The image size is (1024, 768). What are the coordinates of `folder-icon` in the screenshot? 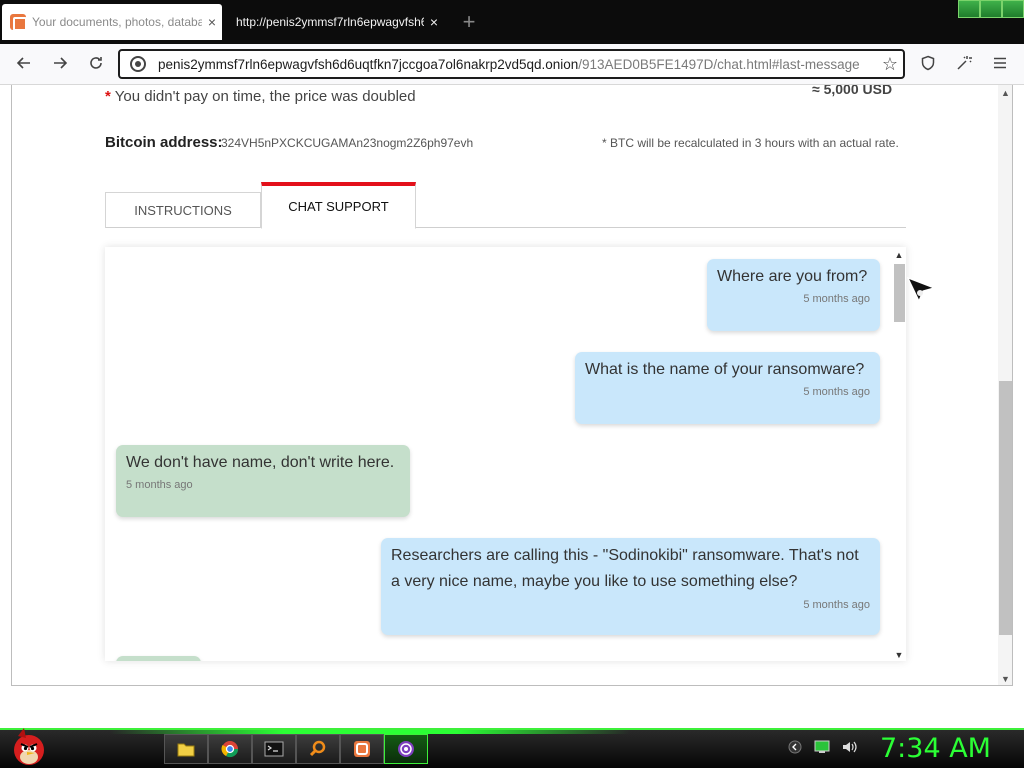 It's located at (186, 750).